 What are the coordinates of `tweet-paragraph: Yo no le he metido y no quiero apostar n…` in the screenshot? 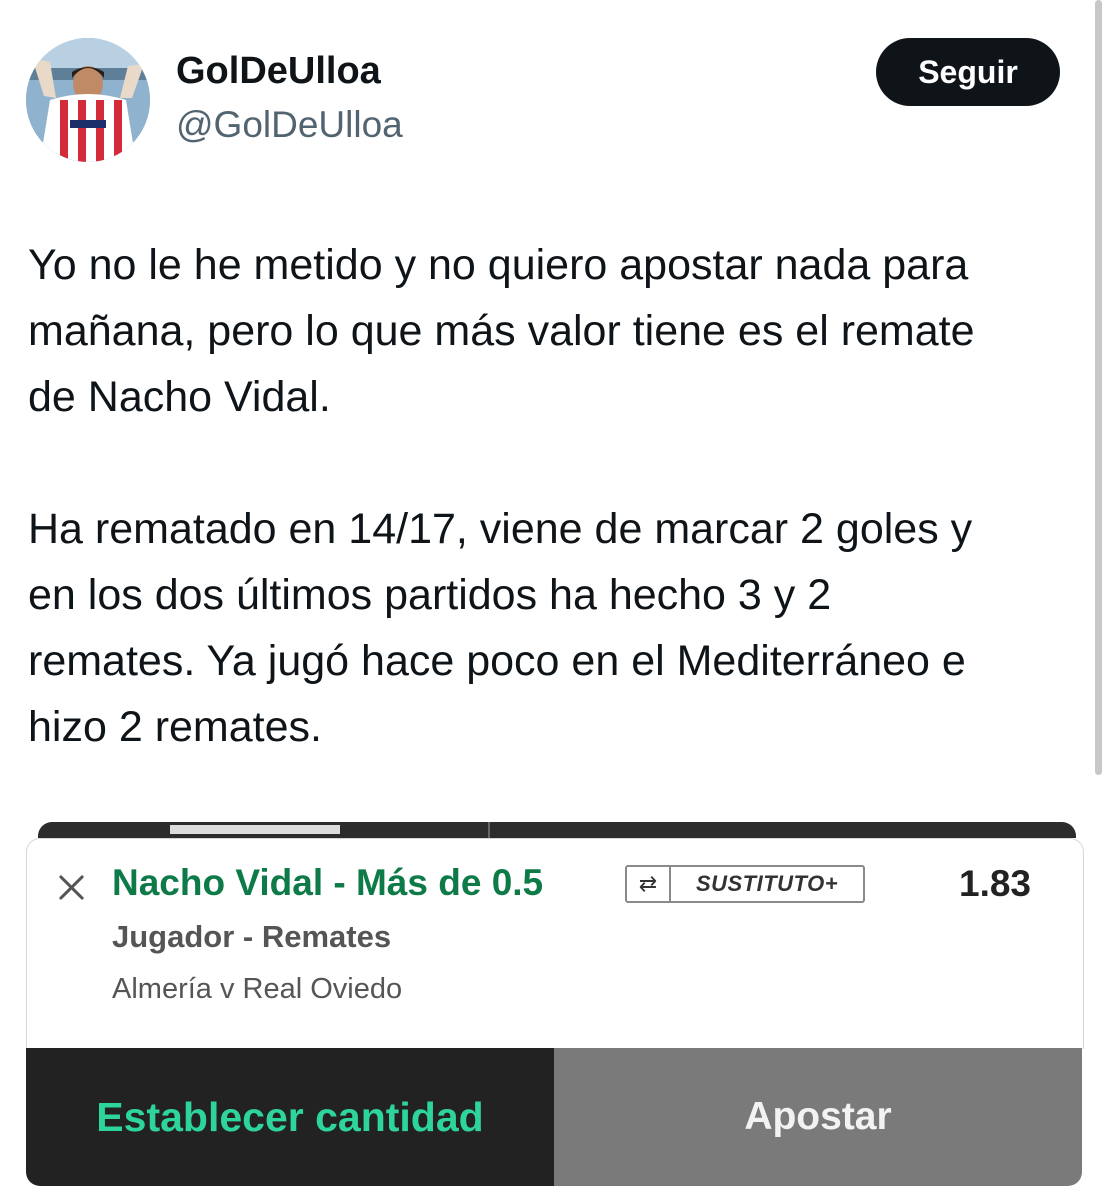 It's located at (501, 331).